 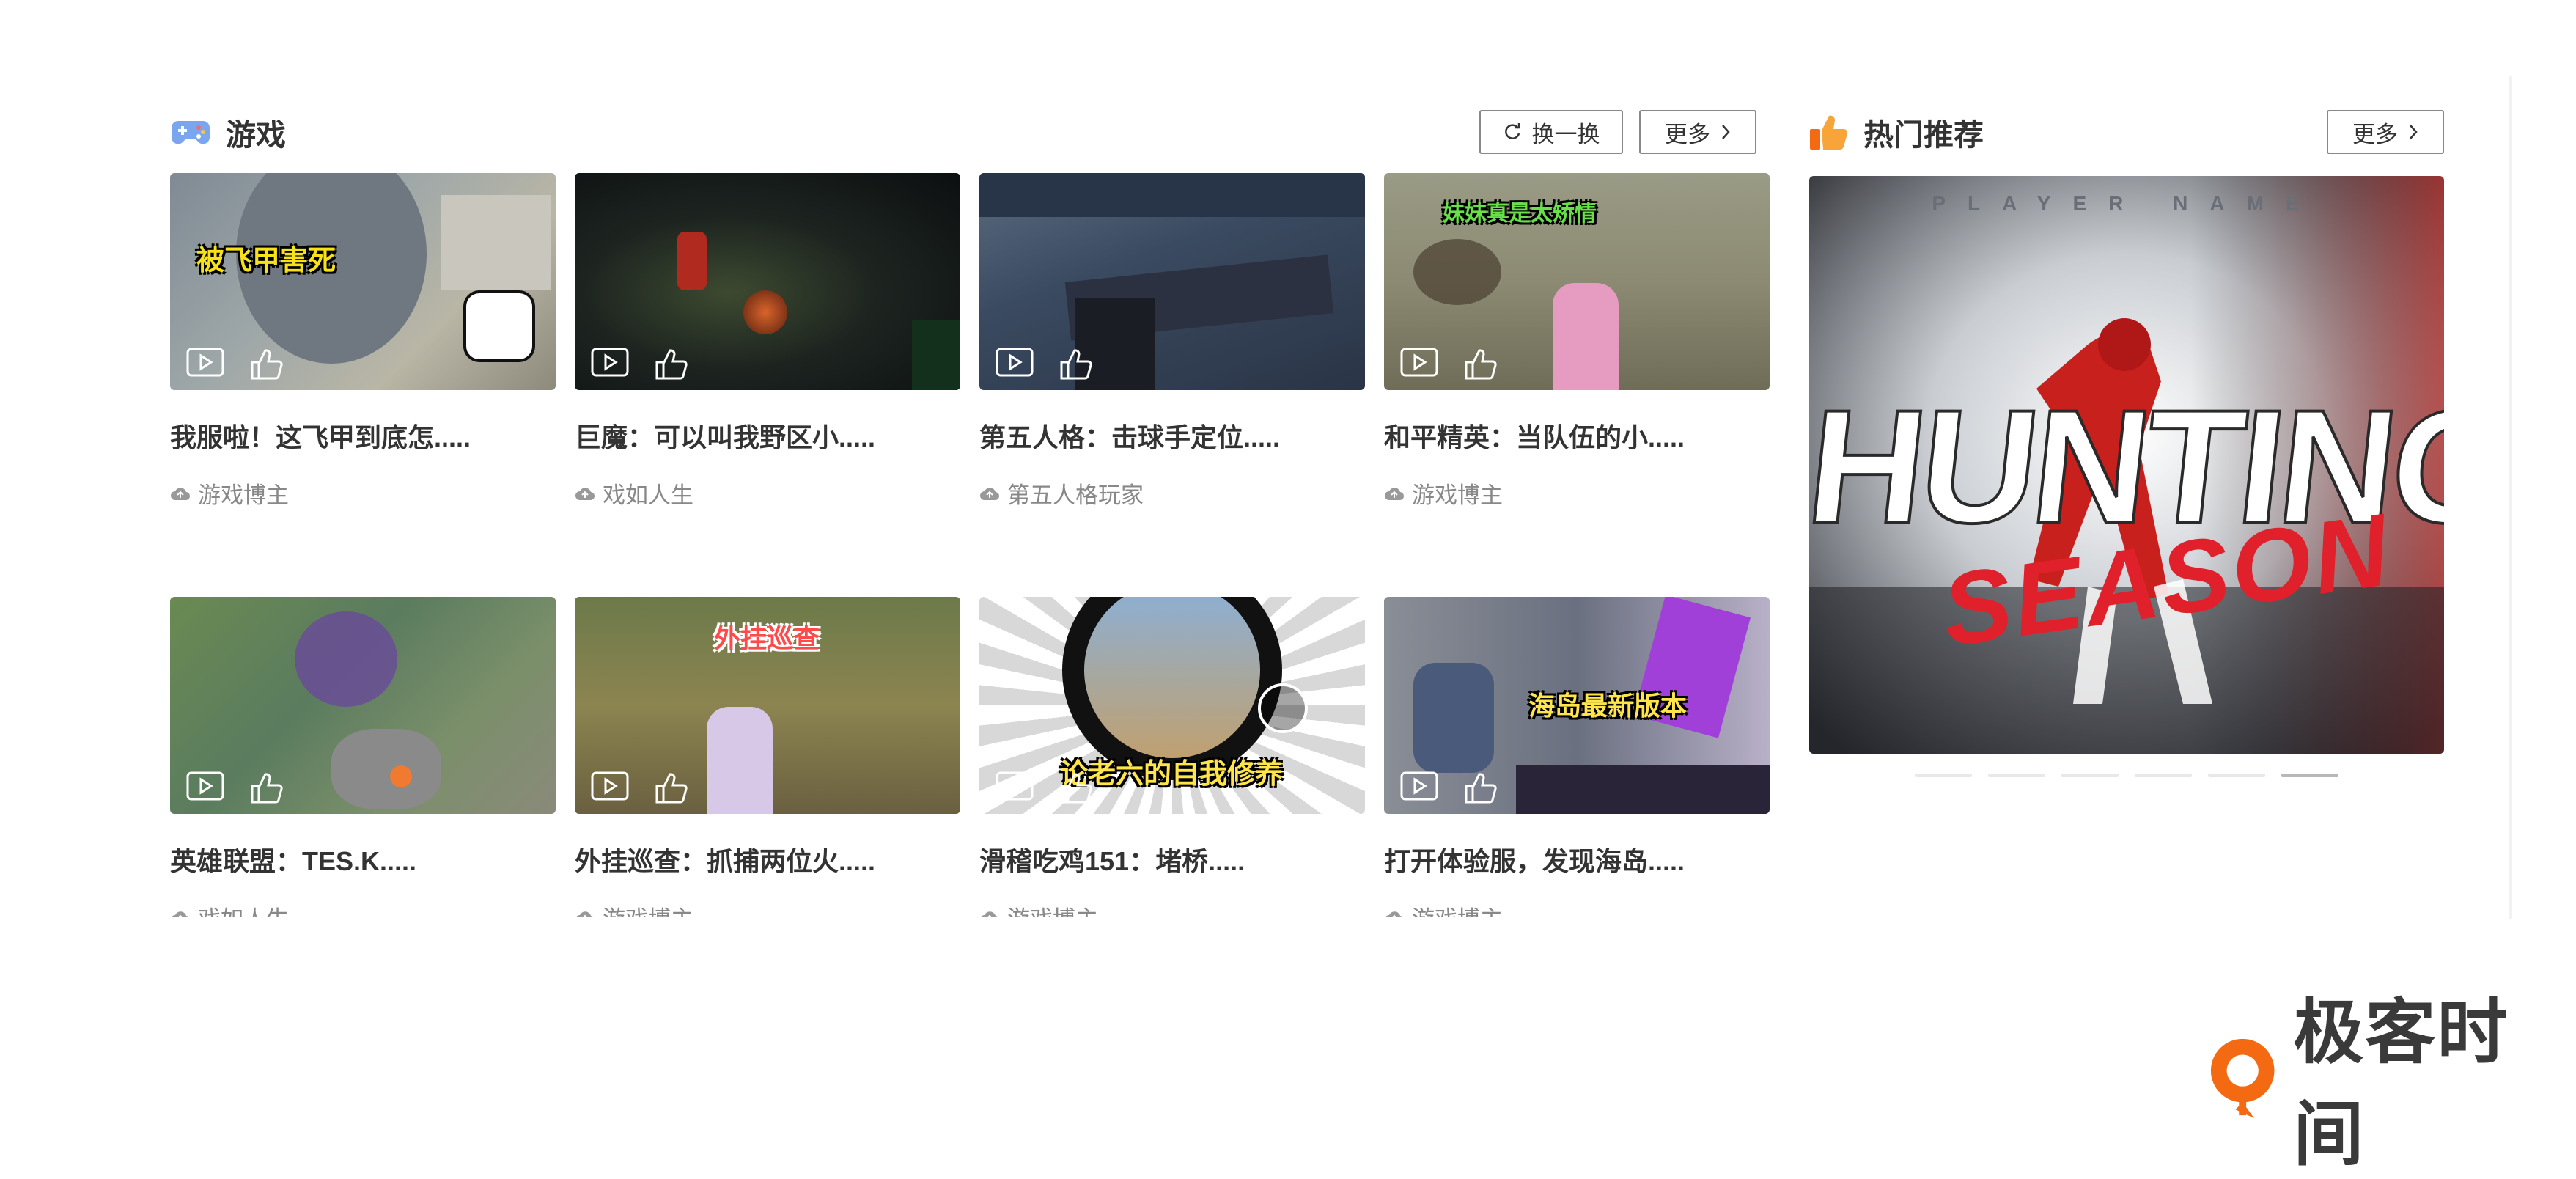 What do you see at coordinates (1512, 131) in the screenshot?
I see `refresh-icon` at bounding box center [1512, 131].